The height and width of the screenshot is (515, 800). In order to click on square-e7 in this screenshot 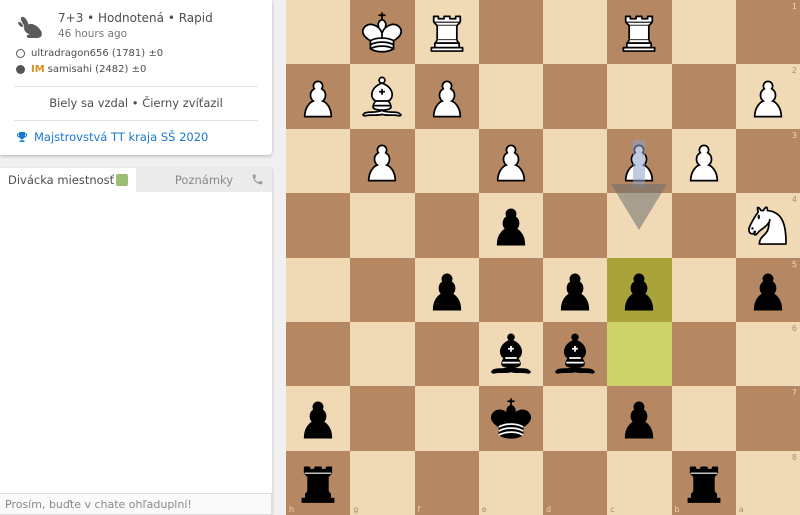, I will do `click(510, 418)`.